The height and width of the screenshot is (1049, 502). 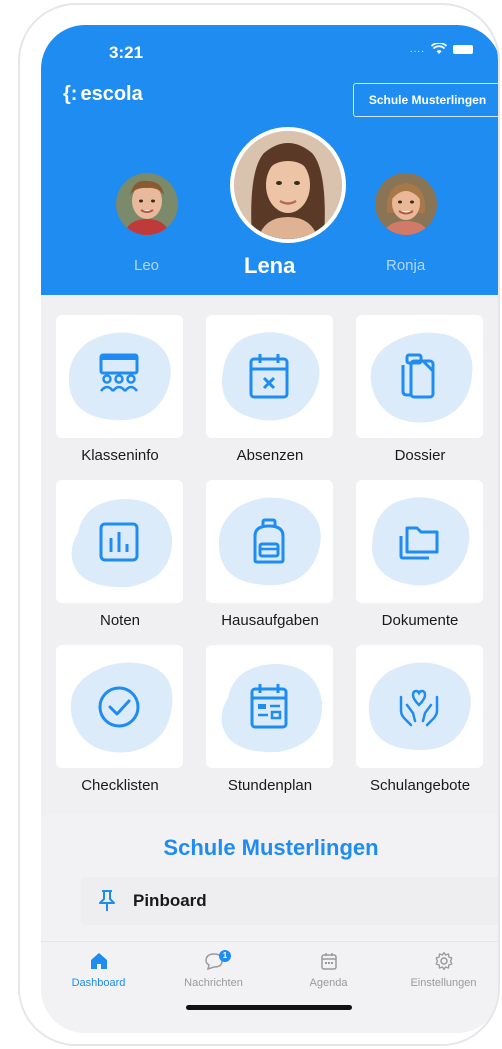 I want to click on avatar-leo, so click(x=147, y=204).